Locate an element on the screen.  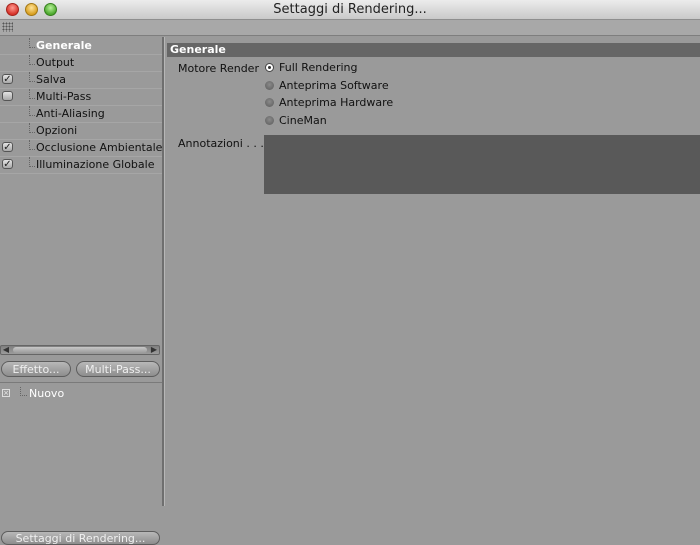
radio-label: Anteprima Hardware is located at coordinates (336, 102).